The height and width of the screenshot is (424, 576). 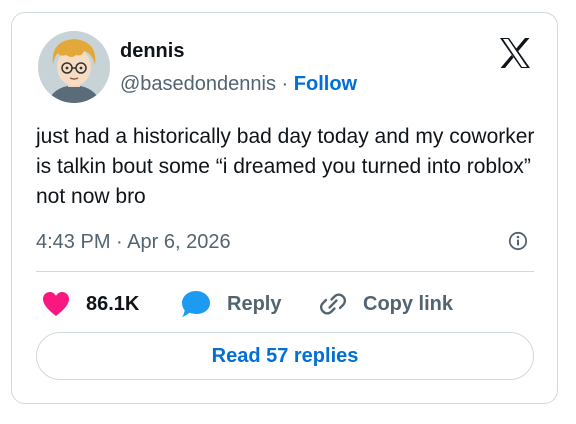 What do you see at coordinates (56, 304) in the screenshot?
I see `heart-icon` at bounding box center [56, 304].